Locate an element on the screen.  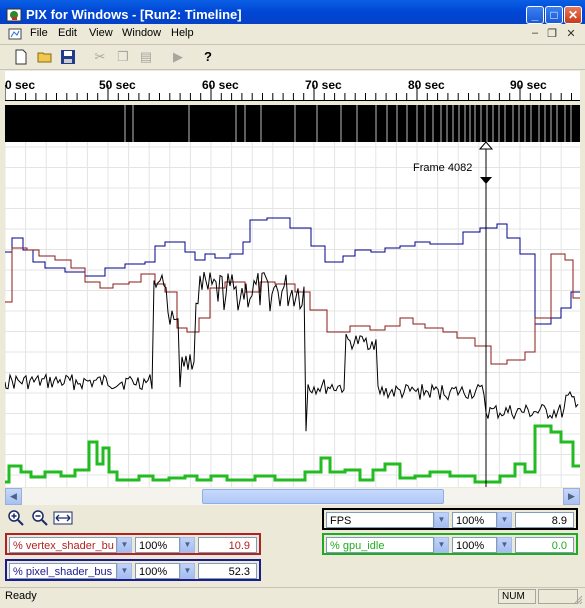
document-icon is located at coordinates (15, 34).